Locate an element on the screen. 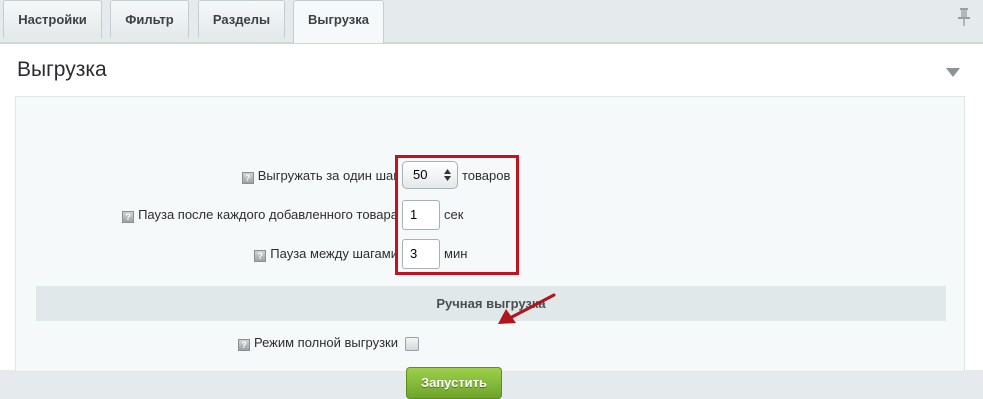 The height and width of the screenshot is (399, 983). collapse-arrow-icon is located at coordinates (953, 72).